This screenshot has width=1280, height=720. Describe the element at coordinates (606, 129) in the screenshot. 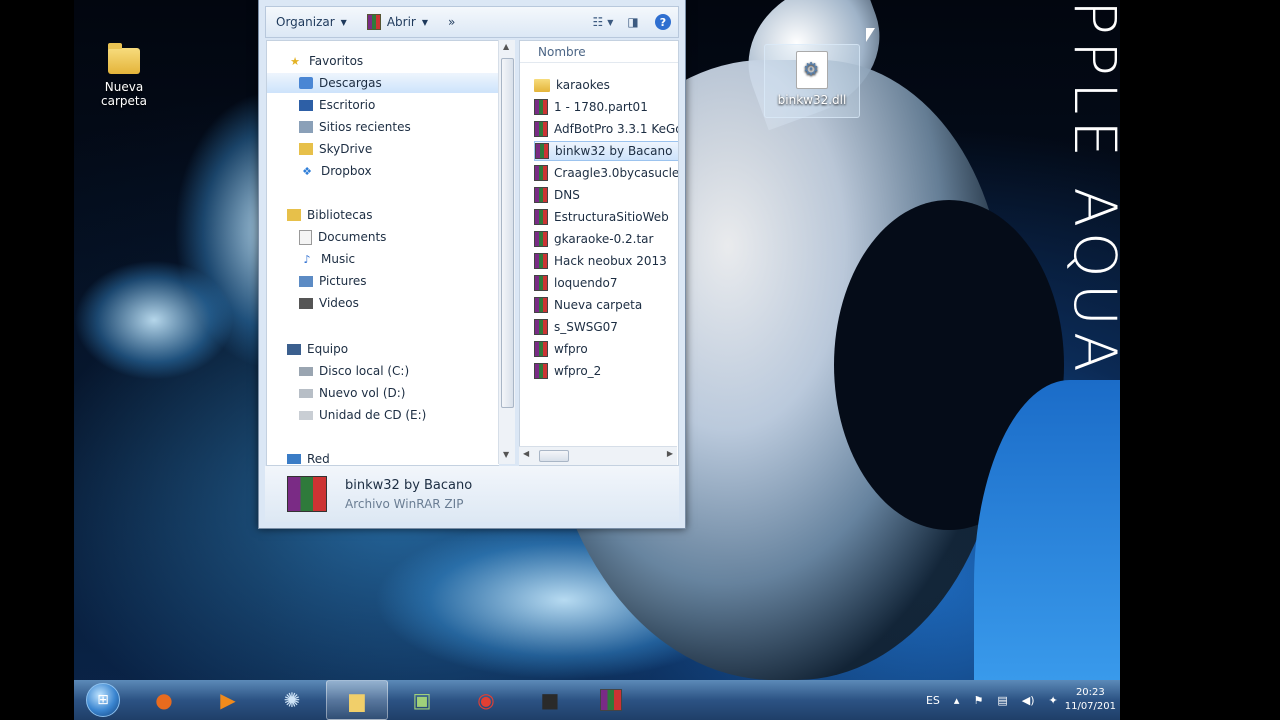

I see `file-item: AdfBotPro 3.3.1 KeGo` at that location.